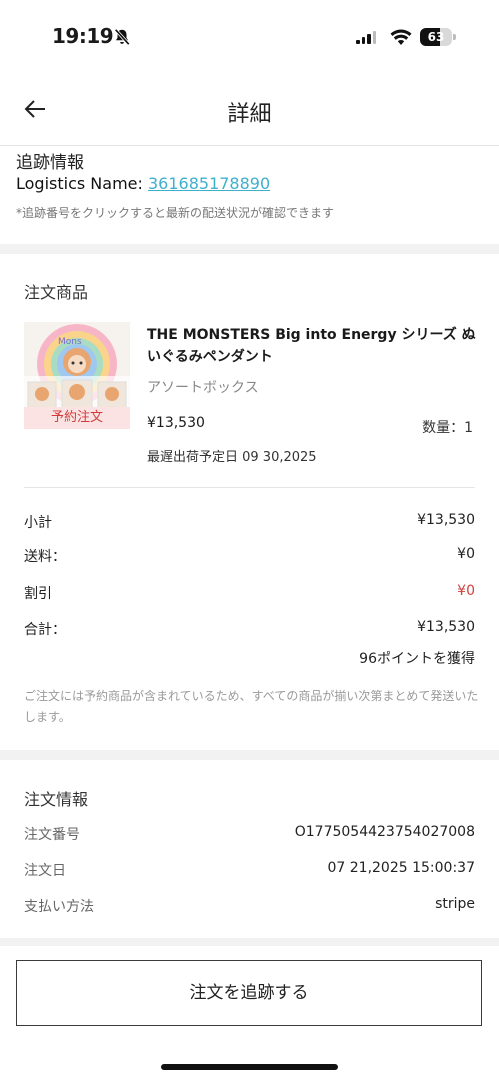 The image size is (499, 1080). What do you see at coordinates (249, 906) in the screenshot?
I see `payment-method-row: 支払い方法 stripe` at bounding box center [249, 906].